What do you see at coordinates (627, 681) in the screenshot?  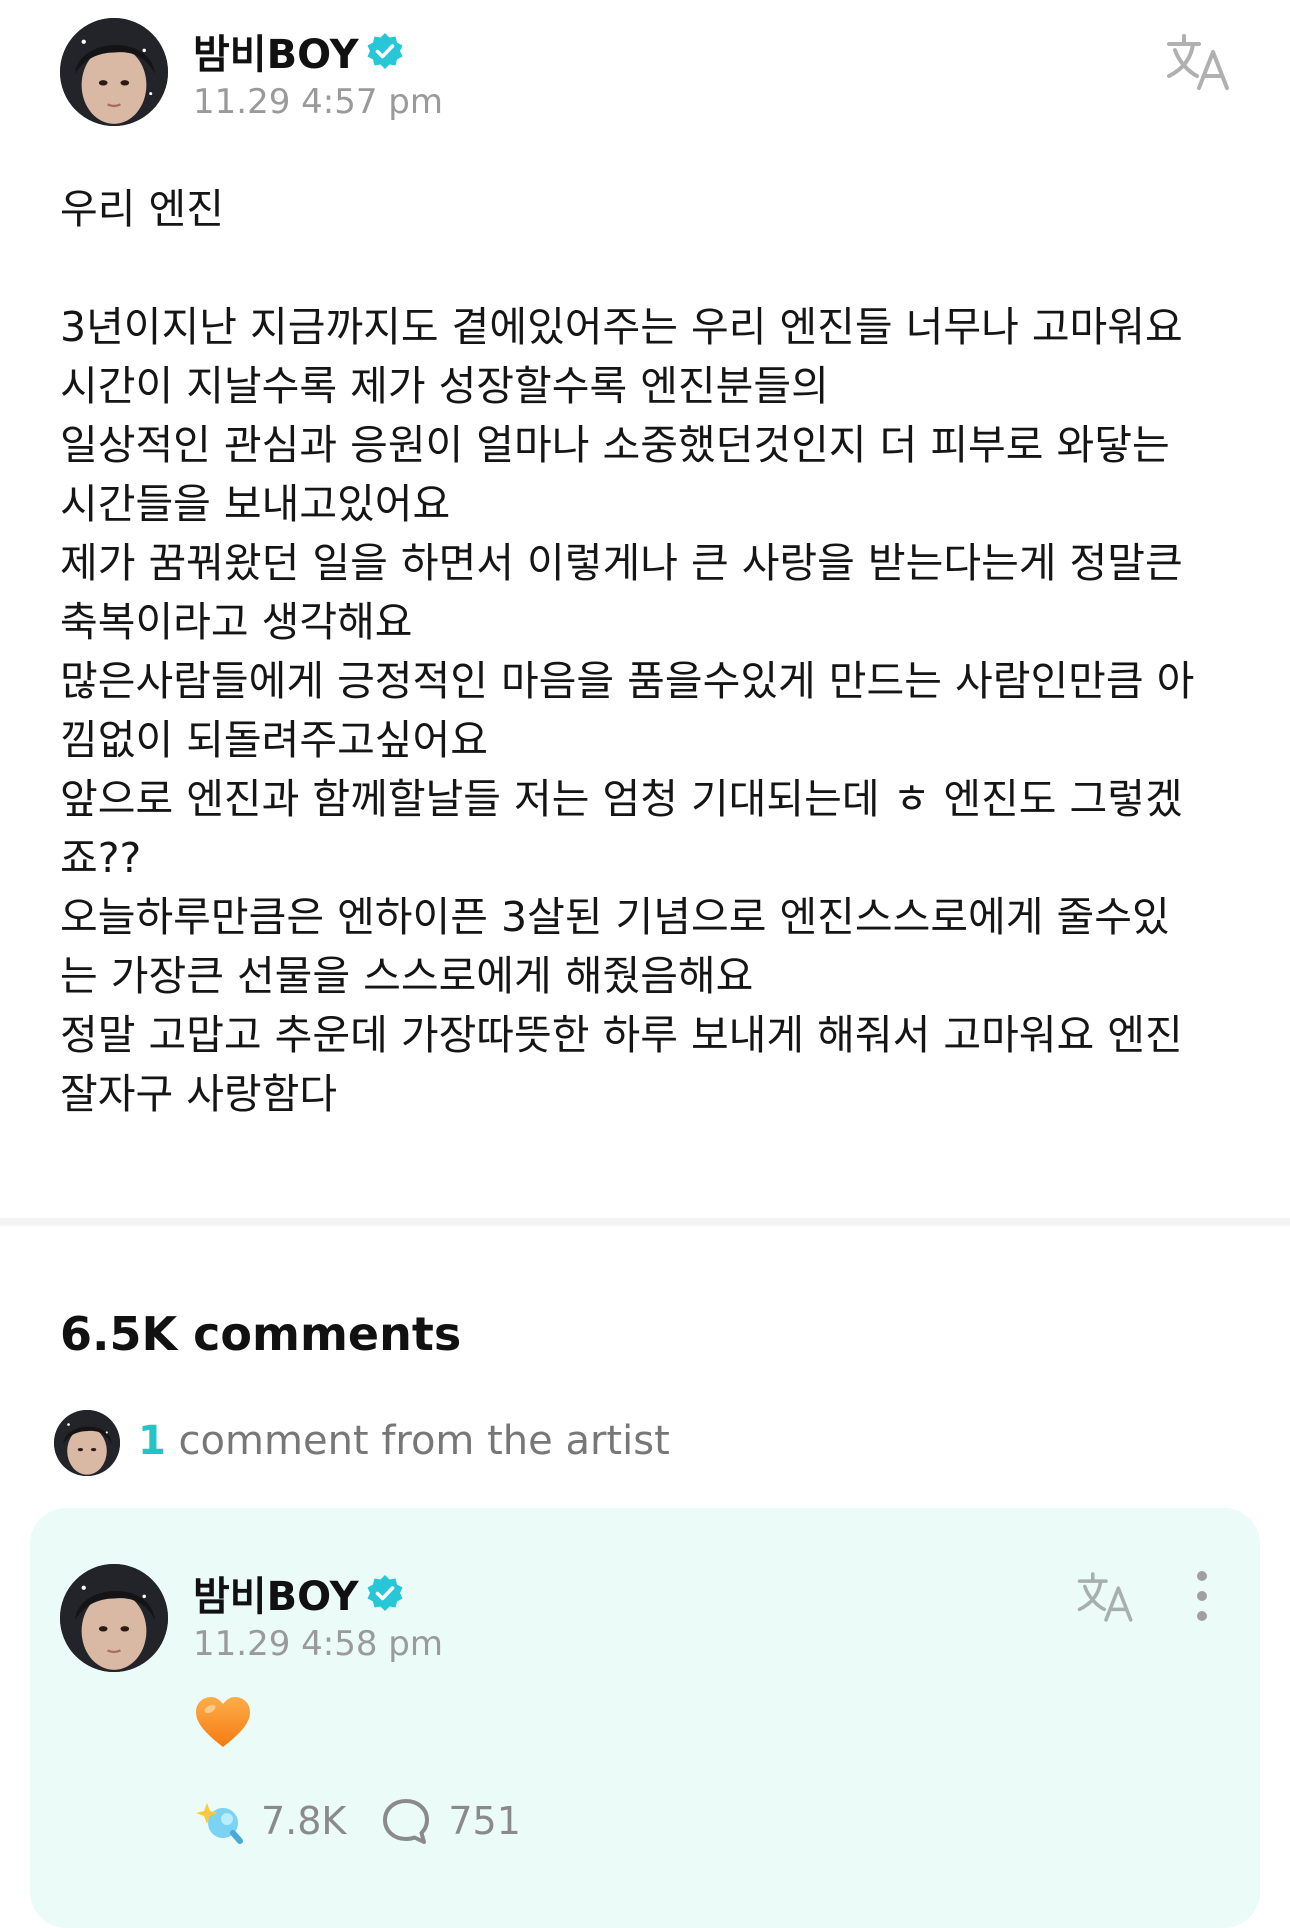 I see `post-line: 많은사람들에게 긍정적인 마음을 품을수있게 만드는 사람인만큼 아` at bounding box center [627, 681].